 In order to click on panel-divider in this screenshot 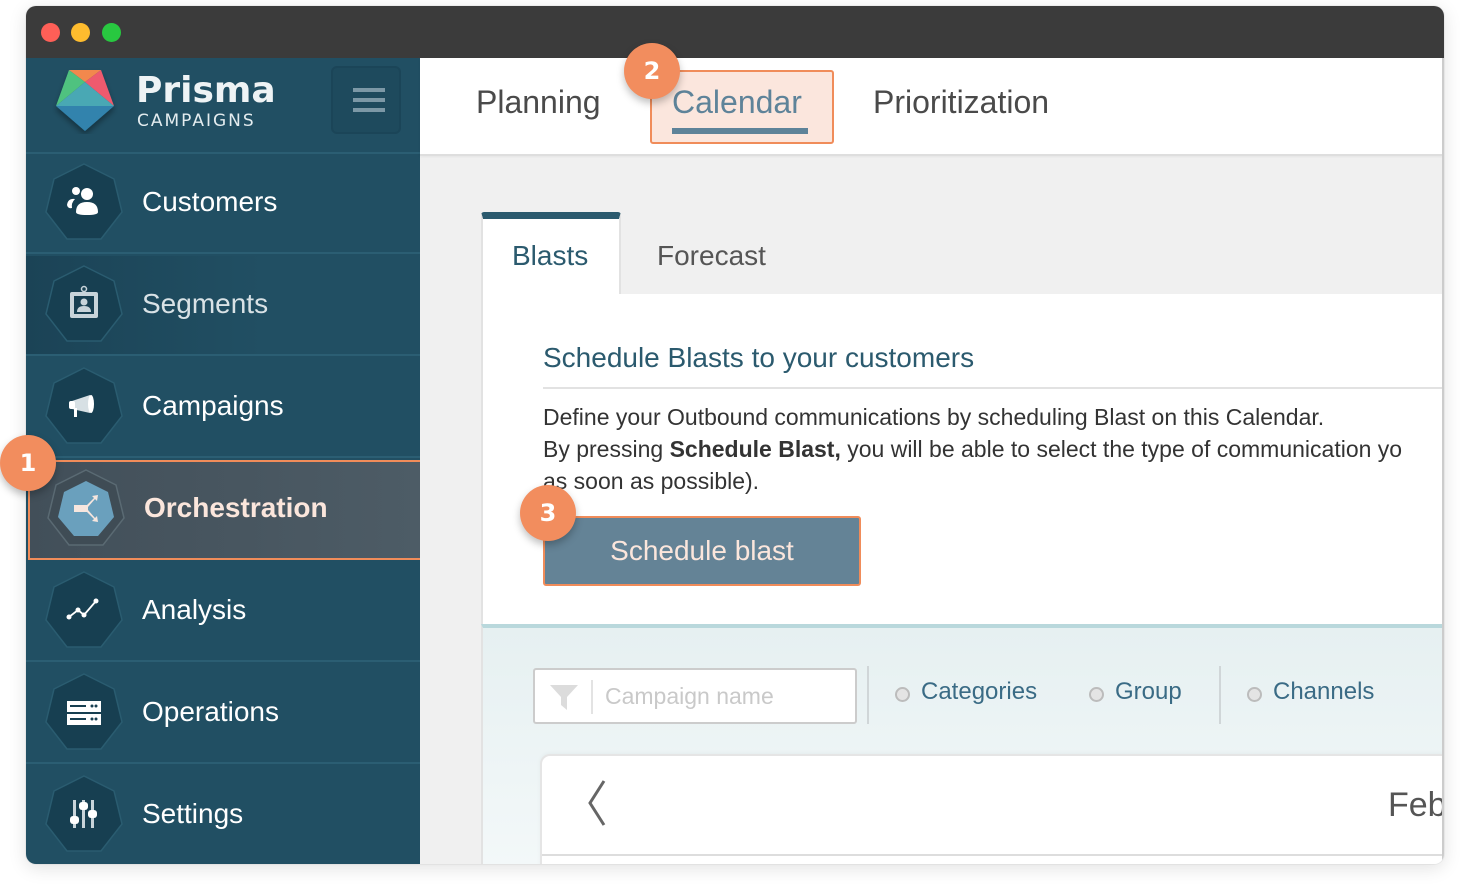, I will do `click(993, 388)`.